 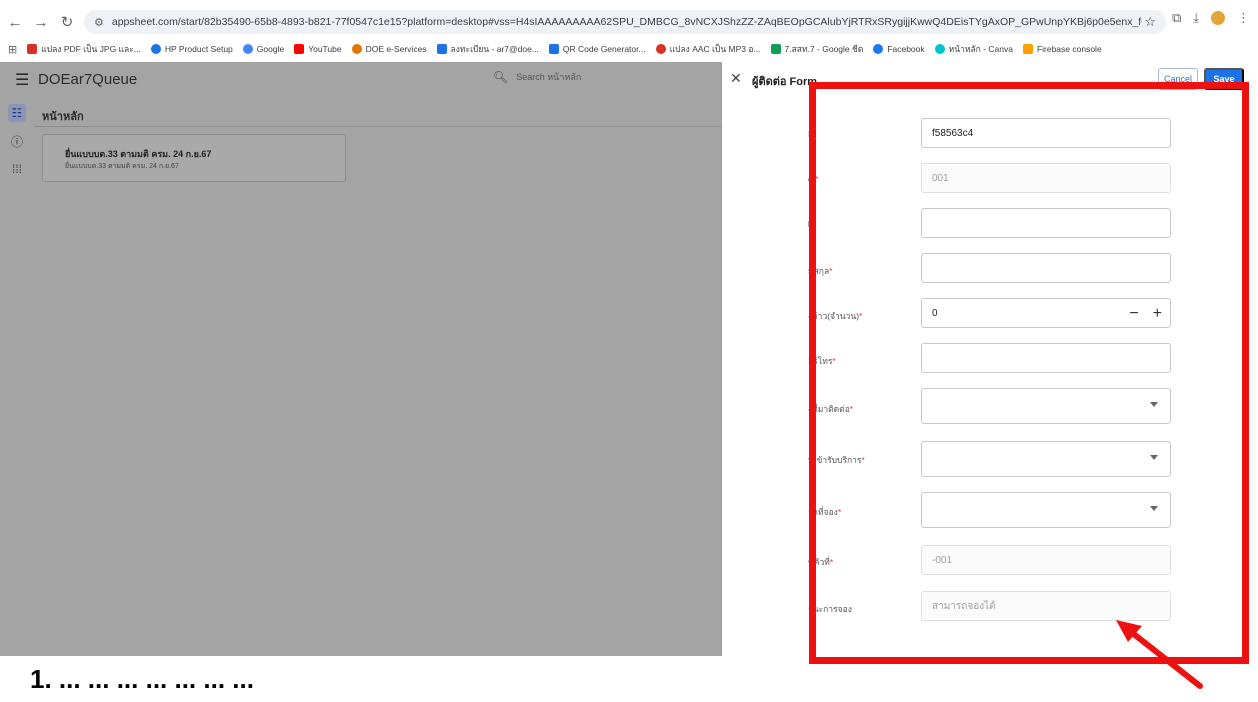 I want to click on close-icon: ✕, so click(x=736, y=78).